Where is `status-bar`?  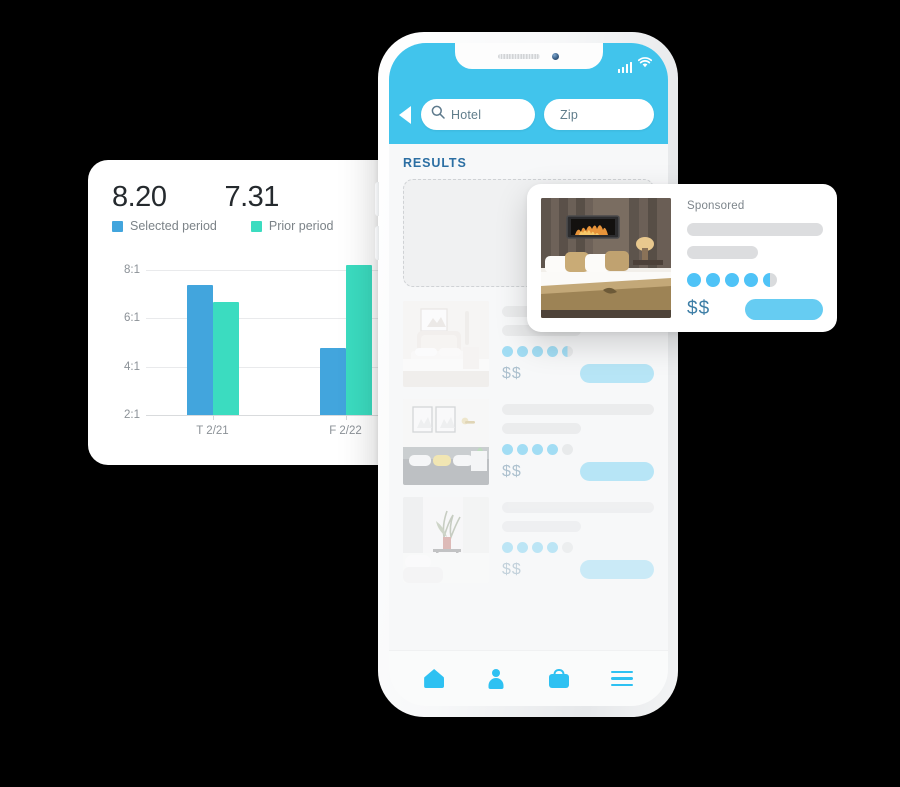 status-bar is located at coordinates (528, 71).